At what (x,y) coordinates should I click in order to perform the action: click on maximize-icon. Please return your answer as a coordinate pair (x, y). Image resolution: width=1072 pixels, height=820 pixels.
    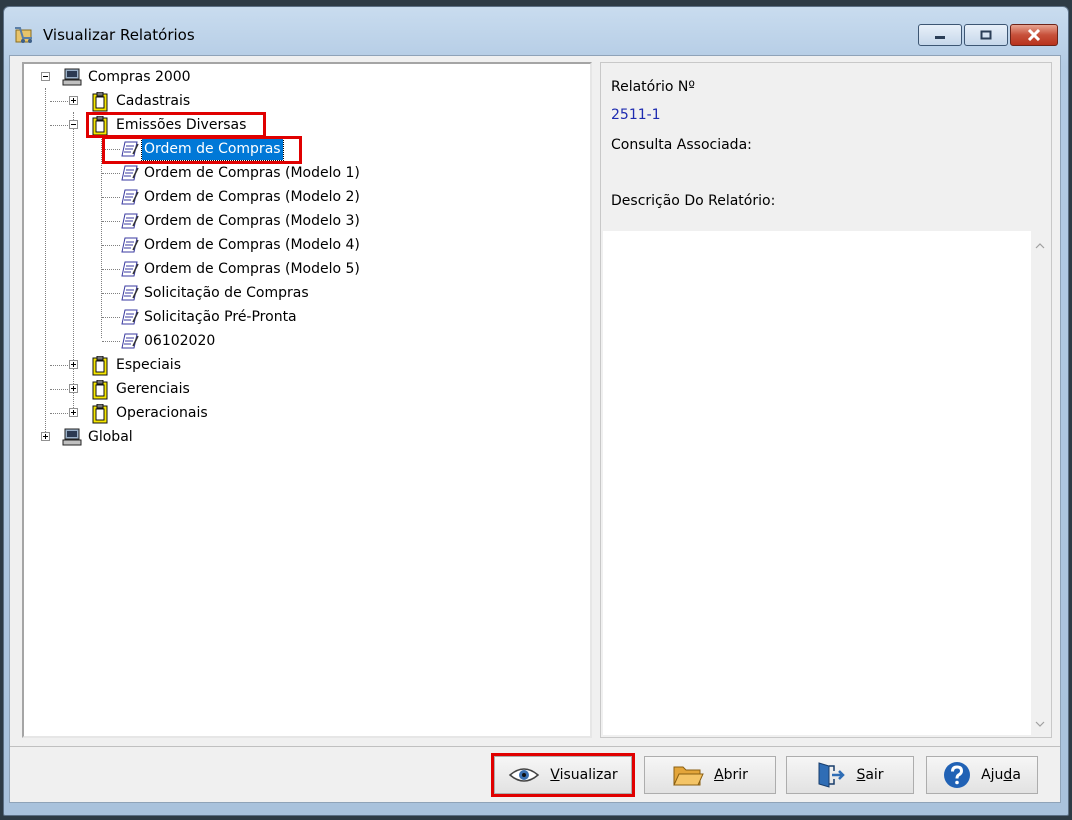
    Looking at the image, I should click on (986, 35).